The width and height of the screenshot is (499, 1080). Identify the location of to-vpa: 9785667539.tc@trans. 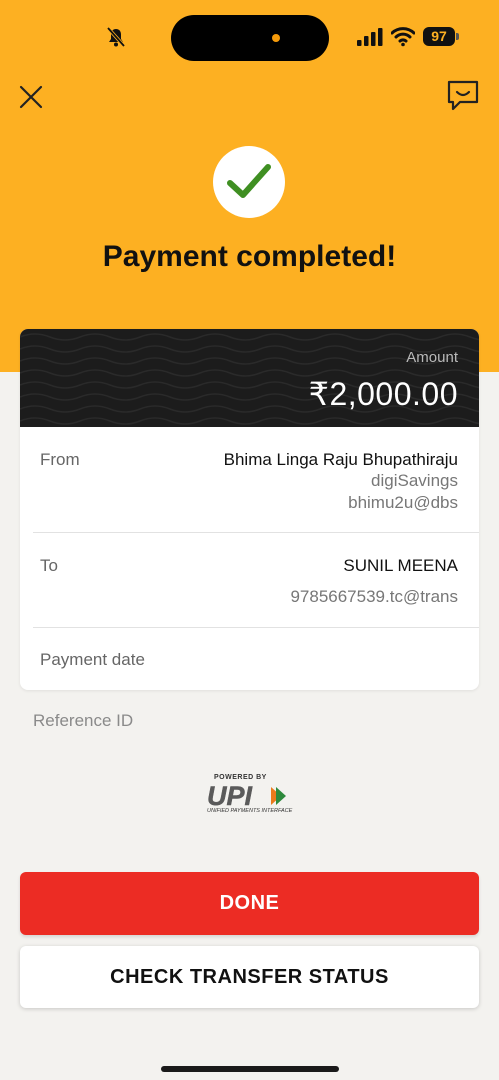
(374, 596).